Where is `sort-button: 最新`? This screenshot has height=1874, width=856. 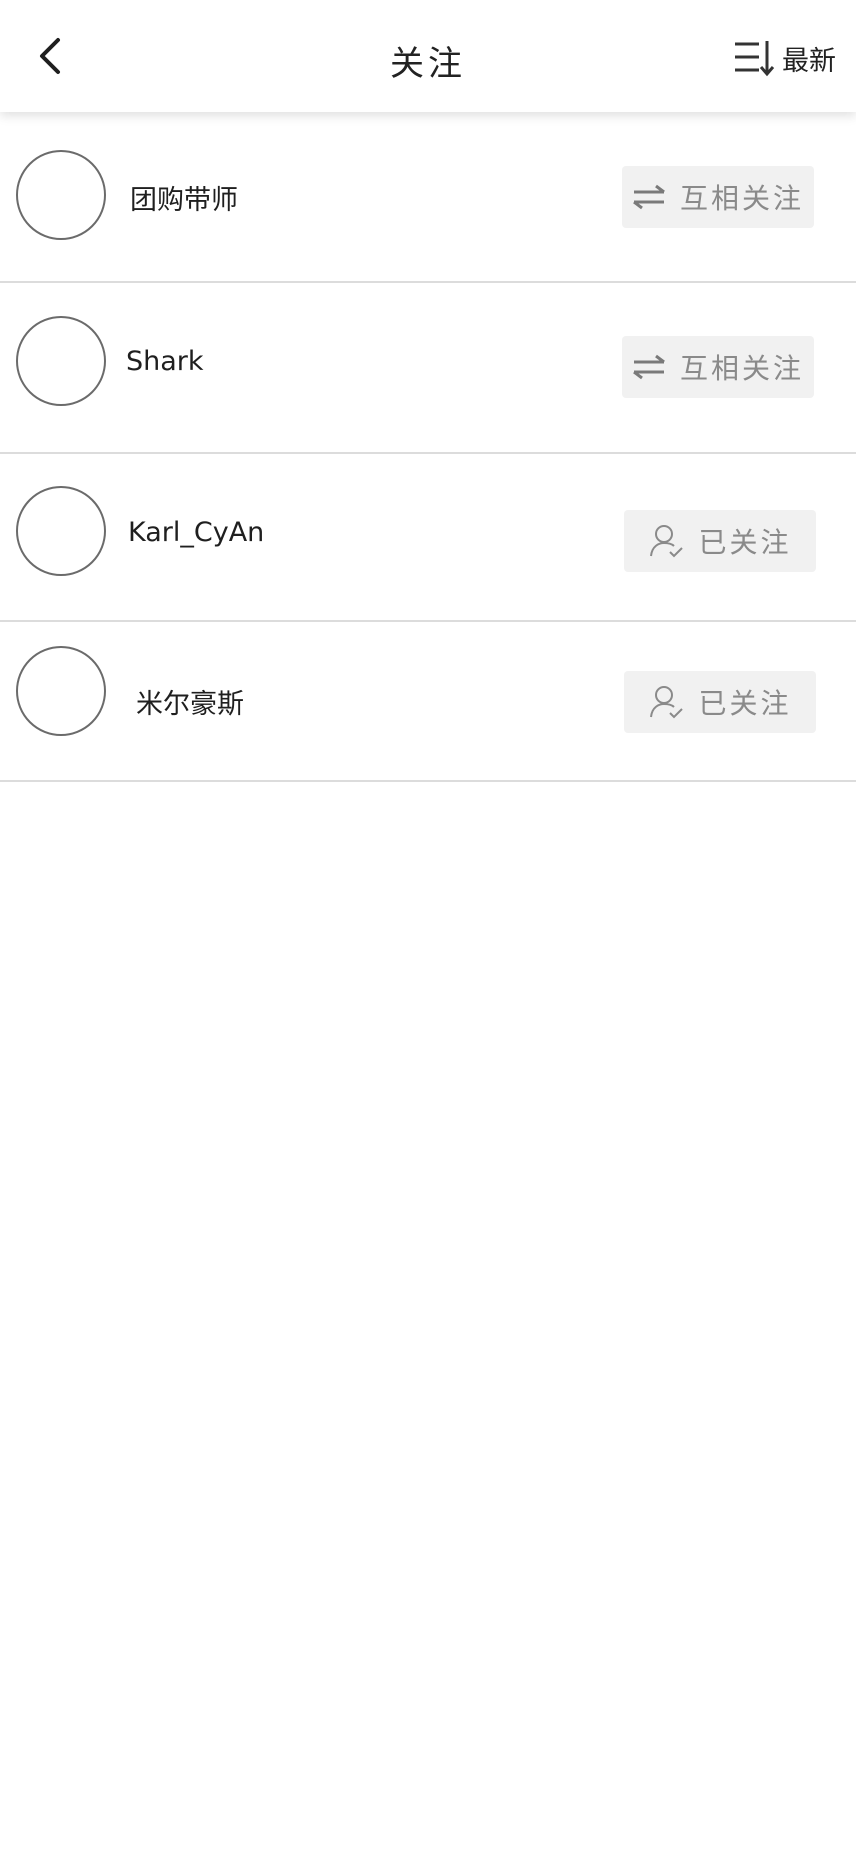
sort-button: 最新 is located at coordinates (784, 58).